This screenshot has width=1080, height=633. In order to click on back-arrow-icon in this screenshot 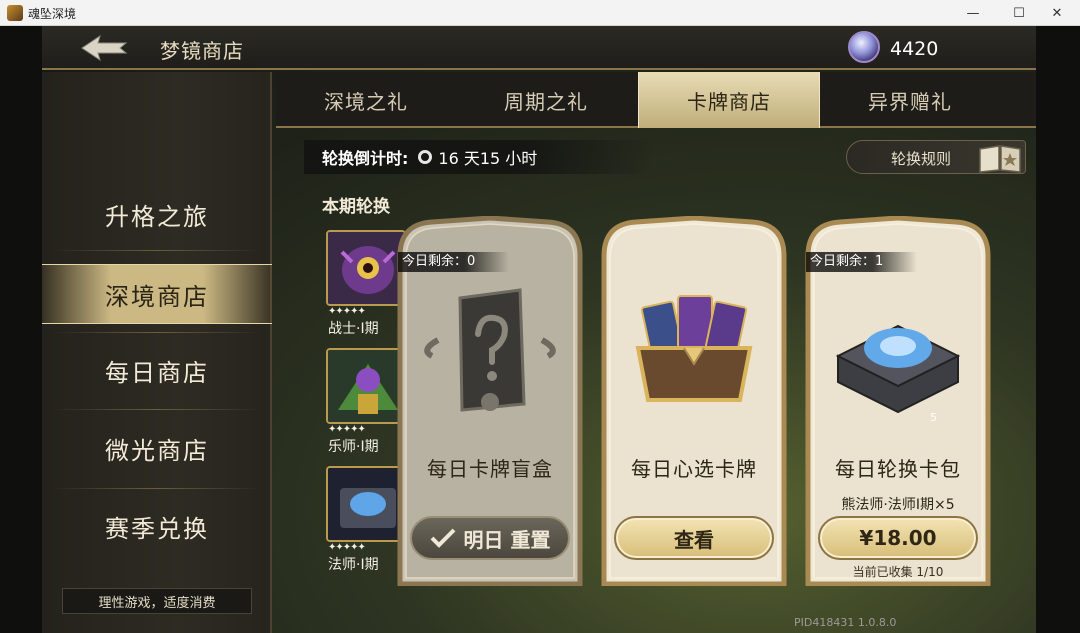, I will do `click(105, 48)`.